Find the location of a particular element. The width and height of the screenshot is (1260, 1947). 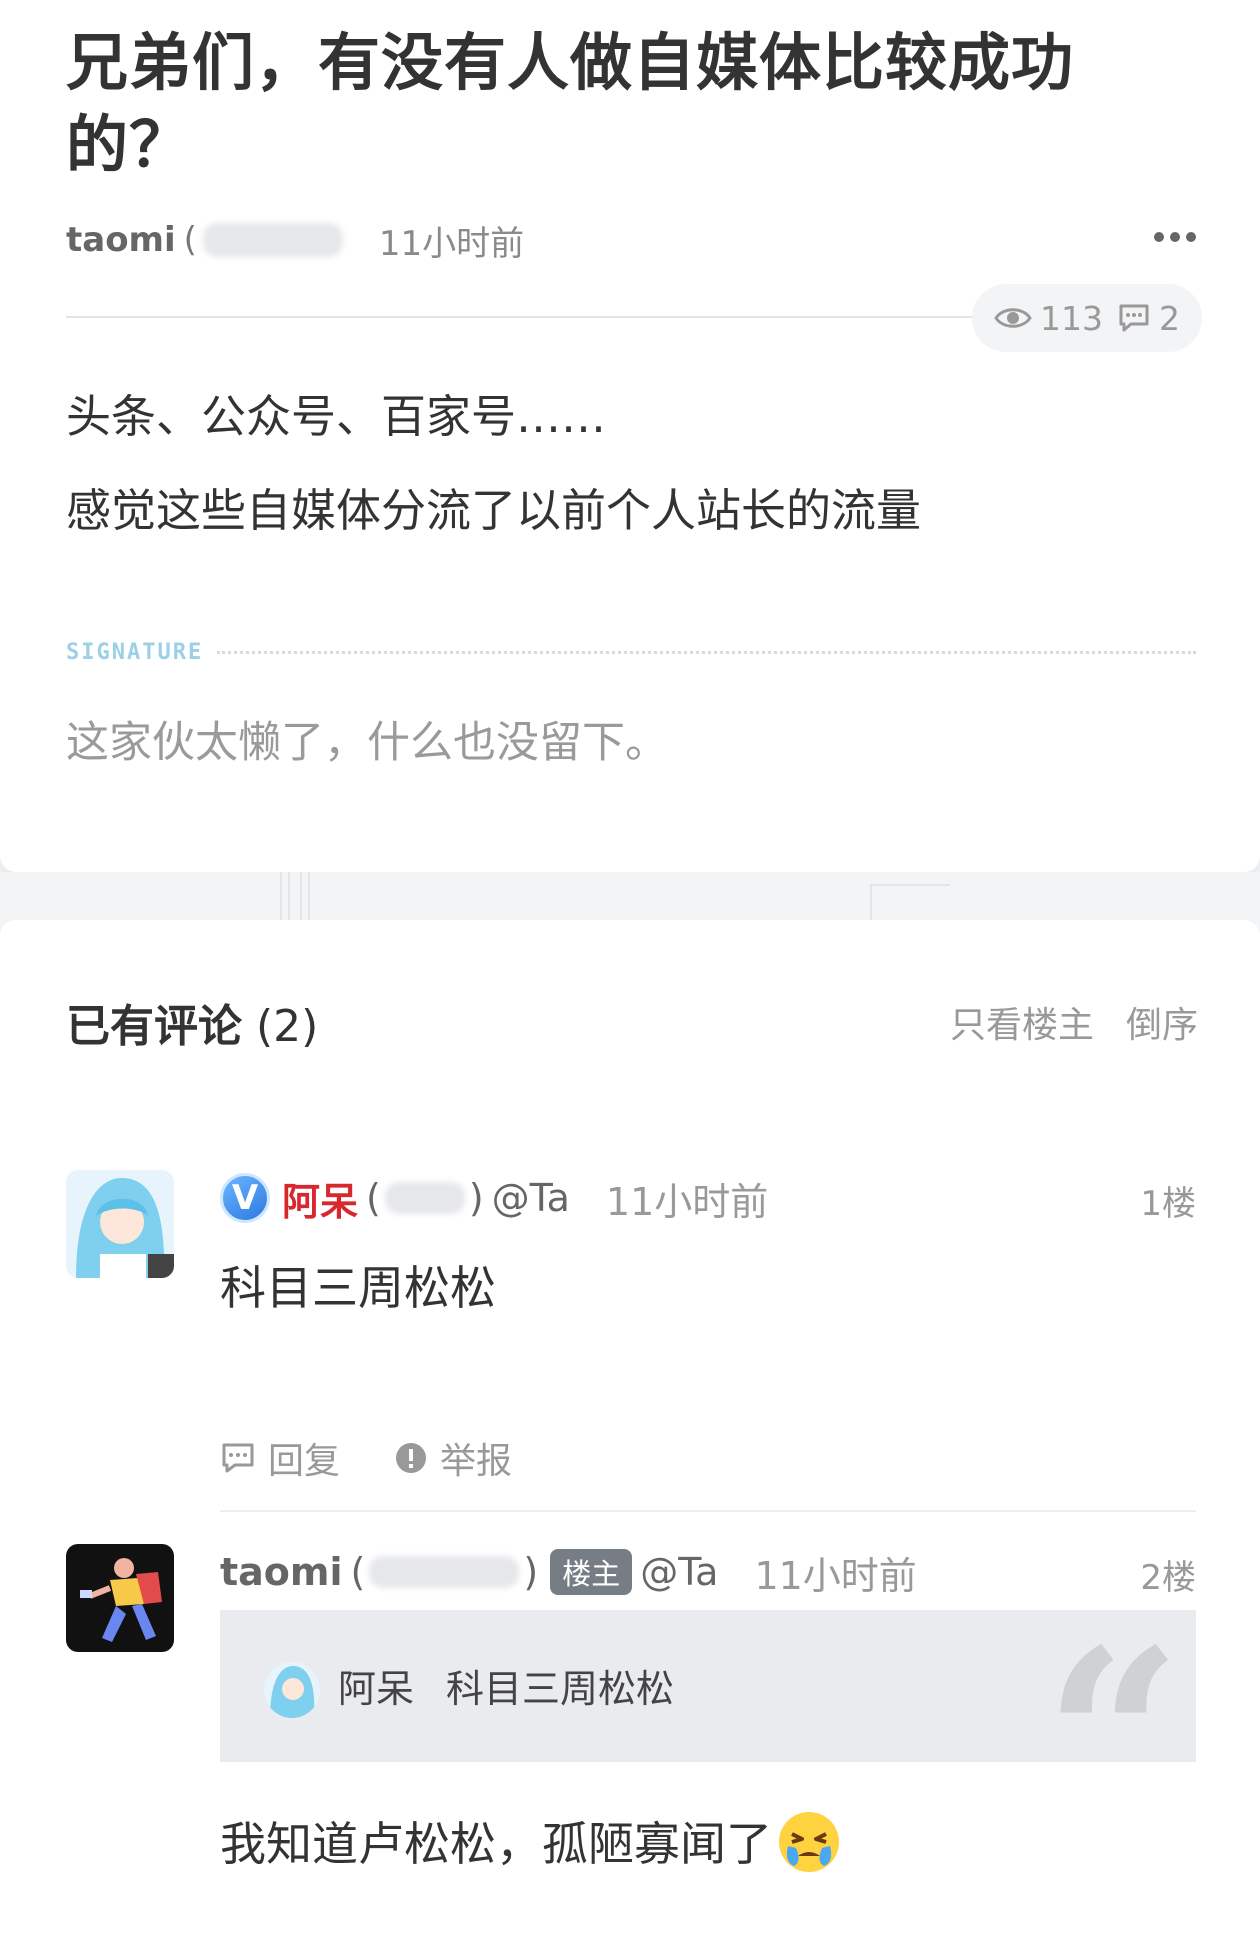

quoted-comment: 阿呆 科目三周松松 “ is located at coordinates (708, 1734).